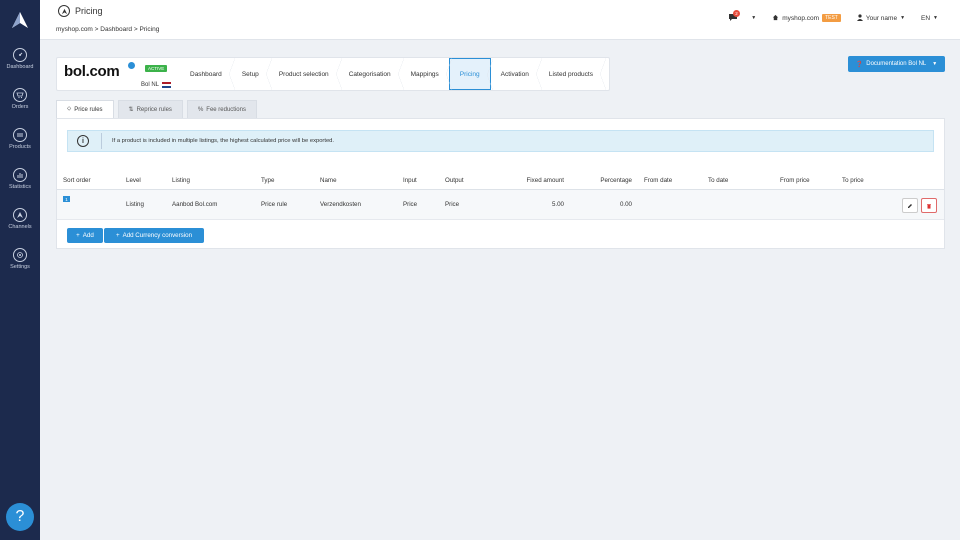 The image size is (960, 540). I want to click on question-circle-icon: ❓, so click(859, 64).